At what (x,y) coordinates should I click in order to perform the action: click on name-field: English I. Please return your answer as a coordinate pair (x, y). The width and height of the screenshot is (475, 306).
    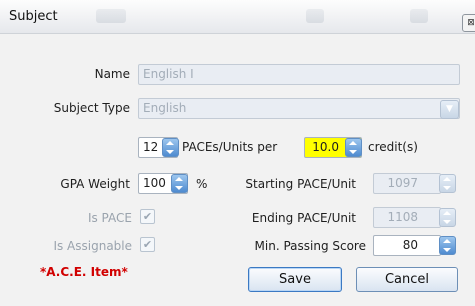
    Looking at the image, I should click on (299, 74).